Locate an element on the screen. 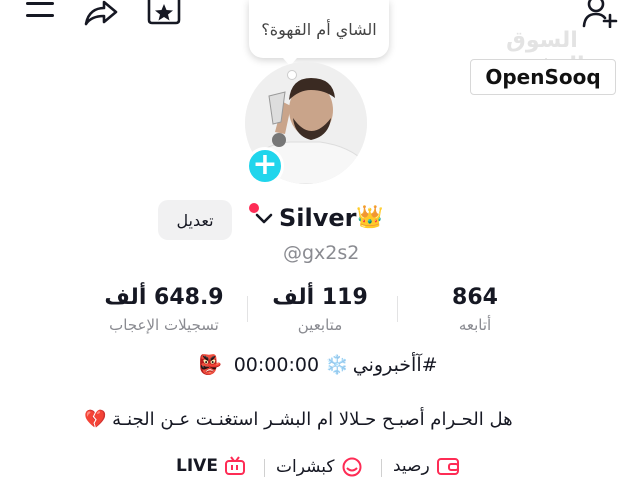  note-dot is located at coordinates (292, 75).